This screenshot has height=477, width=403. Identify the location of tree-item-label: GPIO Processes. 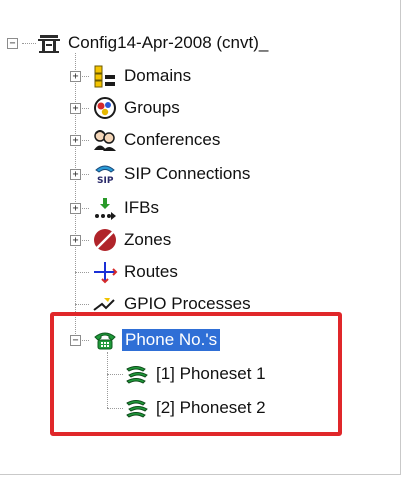
(187, 303).